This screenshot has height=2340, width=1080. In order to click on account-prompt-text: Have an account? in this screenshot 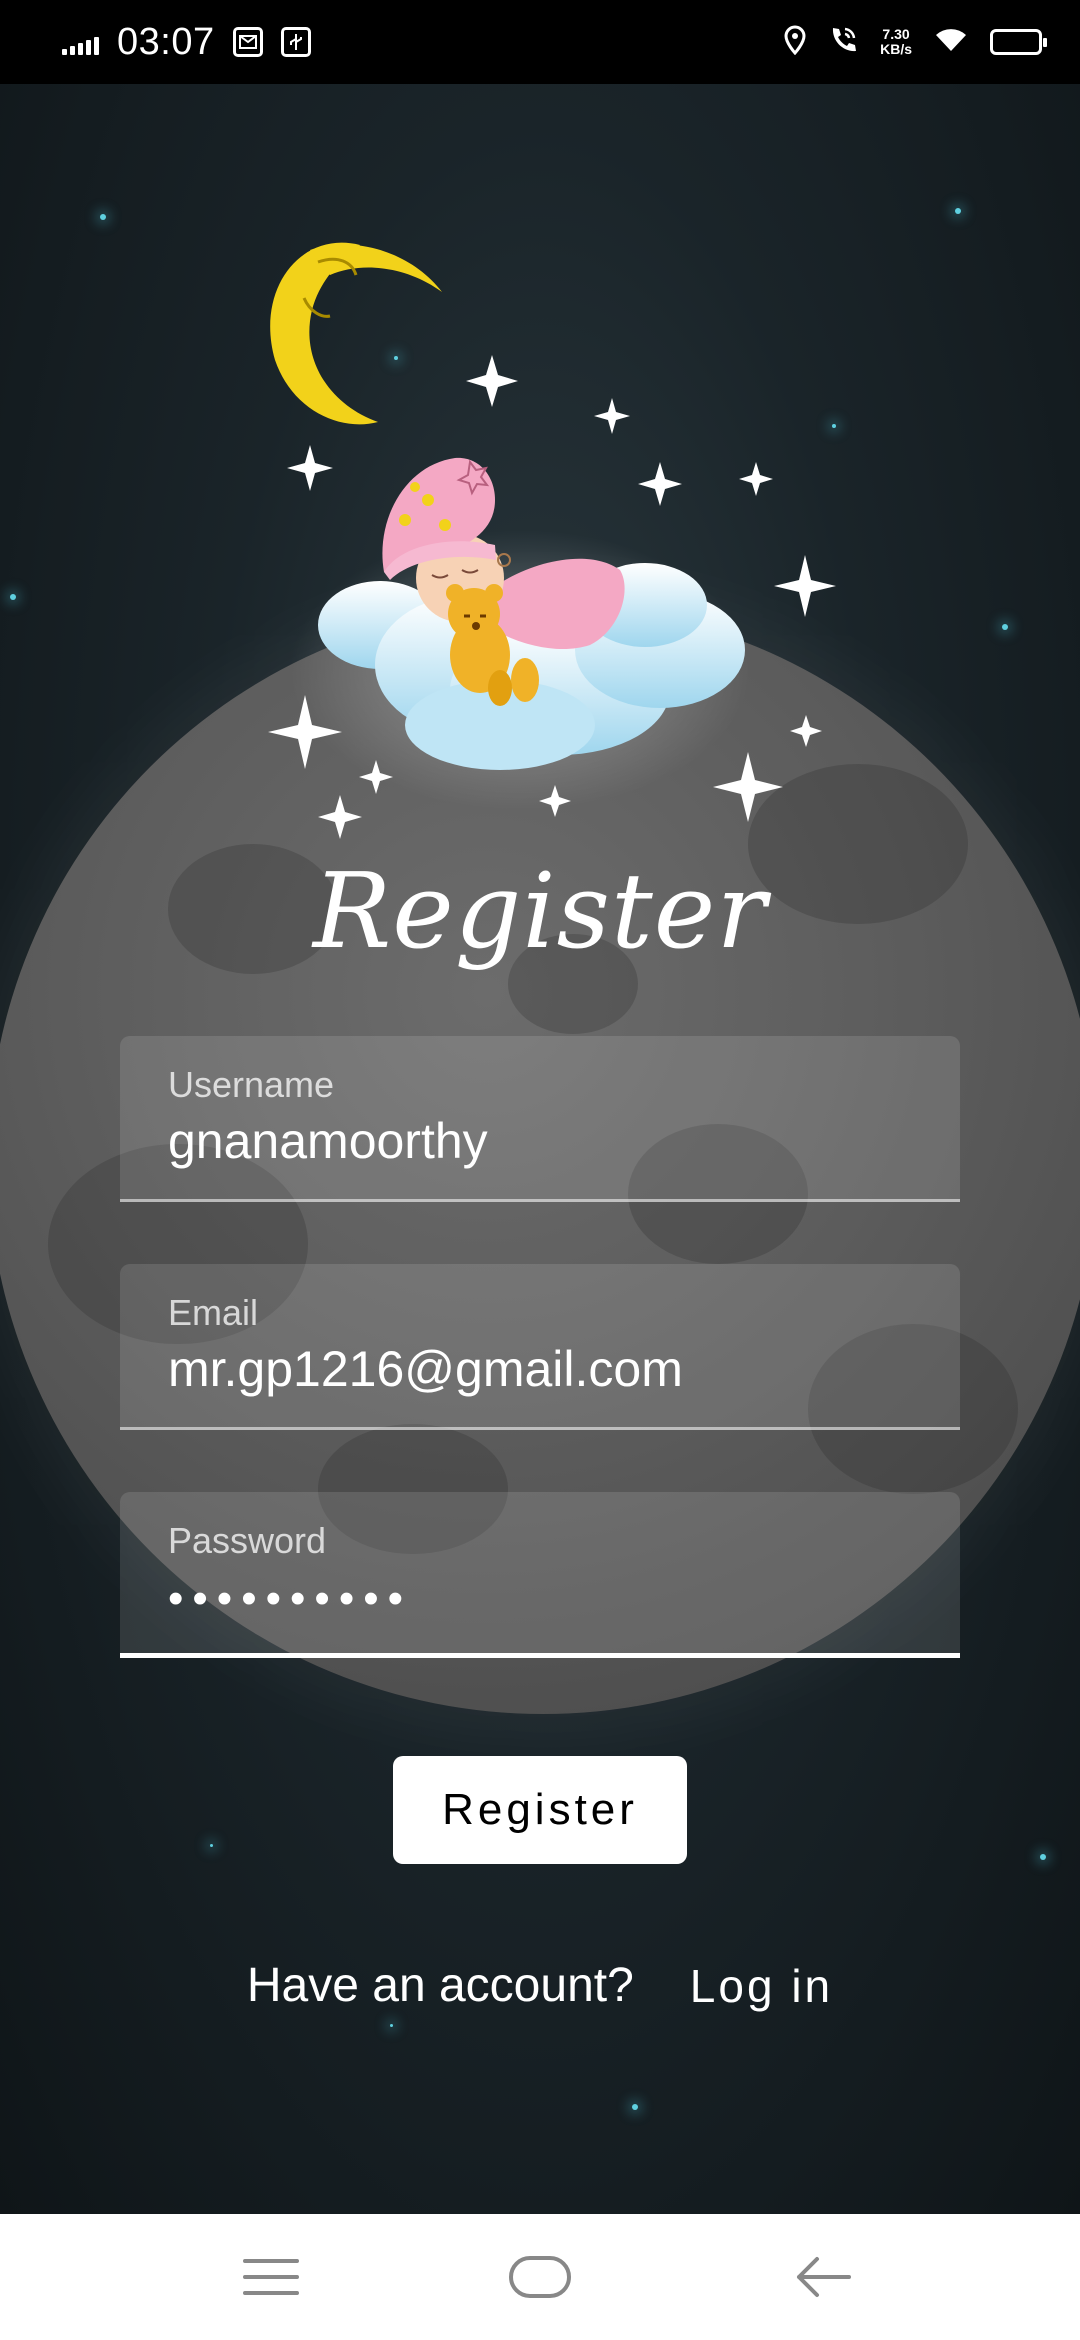, I will do `click(440, 1985)`.